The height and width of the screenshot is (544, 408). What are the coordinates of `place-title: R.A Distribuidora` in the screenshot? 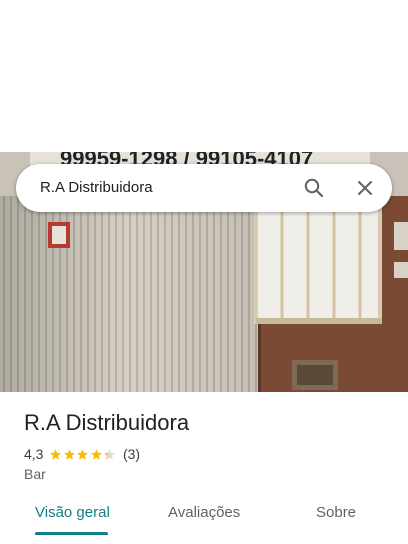 It's located at (107, 422).